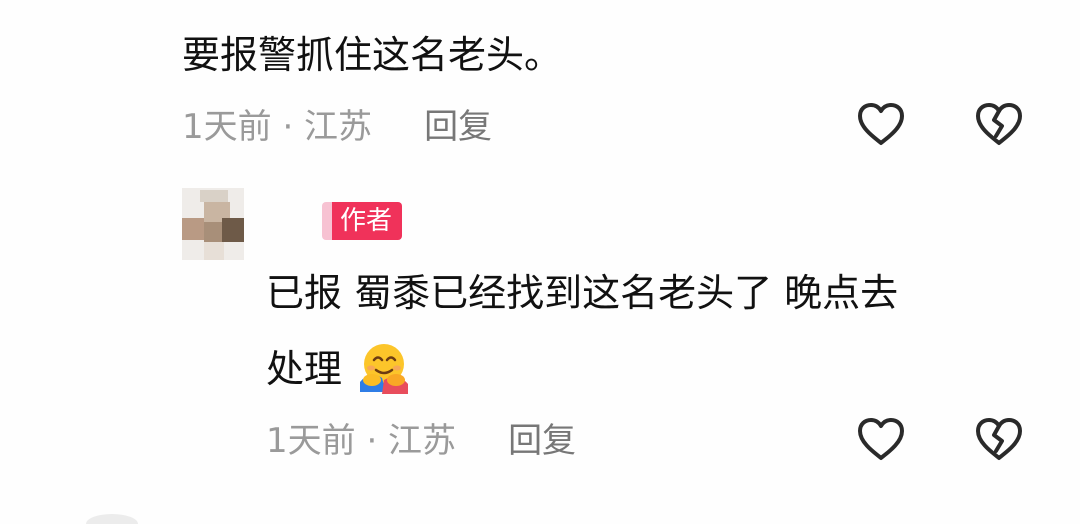 The width and height of the screenshot is (1080, 524). Describe the element at coordinates (213, 224) in the screenshot. I see `avatar` at that location.